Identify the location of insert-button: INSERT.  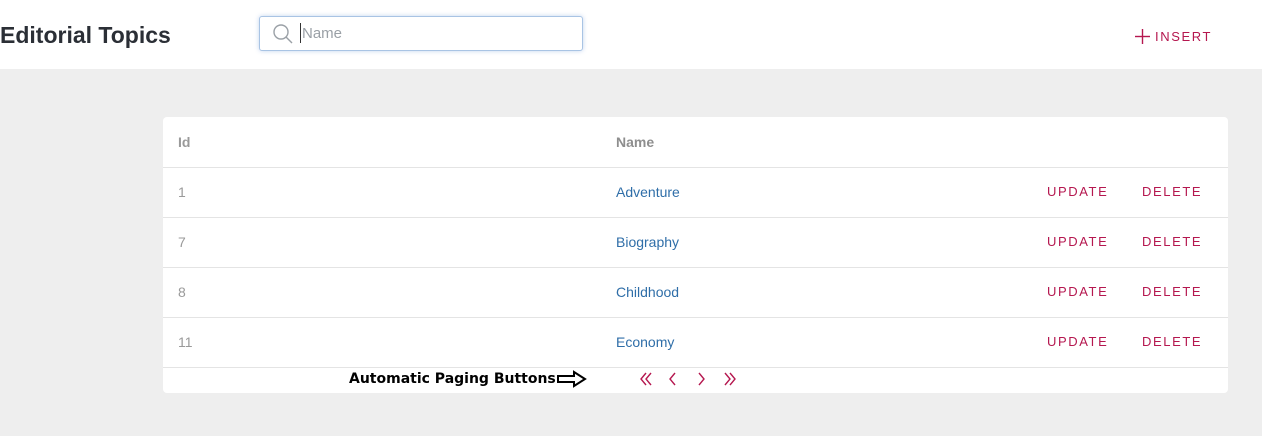
(1173, 36).